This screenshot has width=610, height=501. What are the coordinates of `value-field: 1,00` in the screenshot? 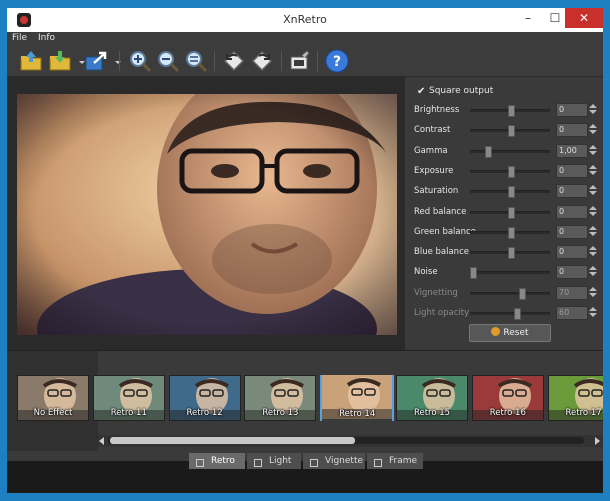 It's located at (572, 150).